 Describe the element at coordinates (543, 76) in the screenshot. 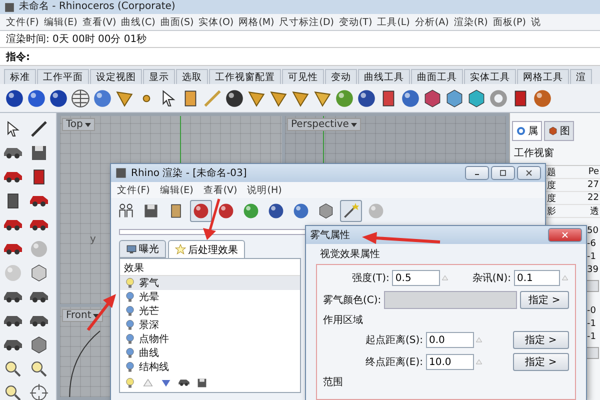

I see `toolbar-tab: 网格工具` at that location.